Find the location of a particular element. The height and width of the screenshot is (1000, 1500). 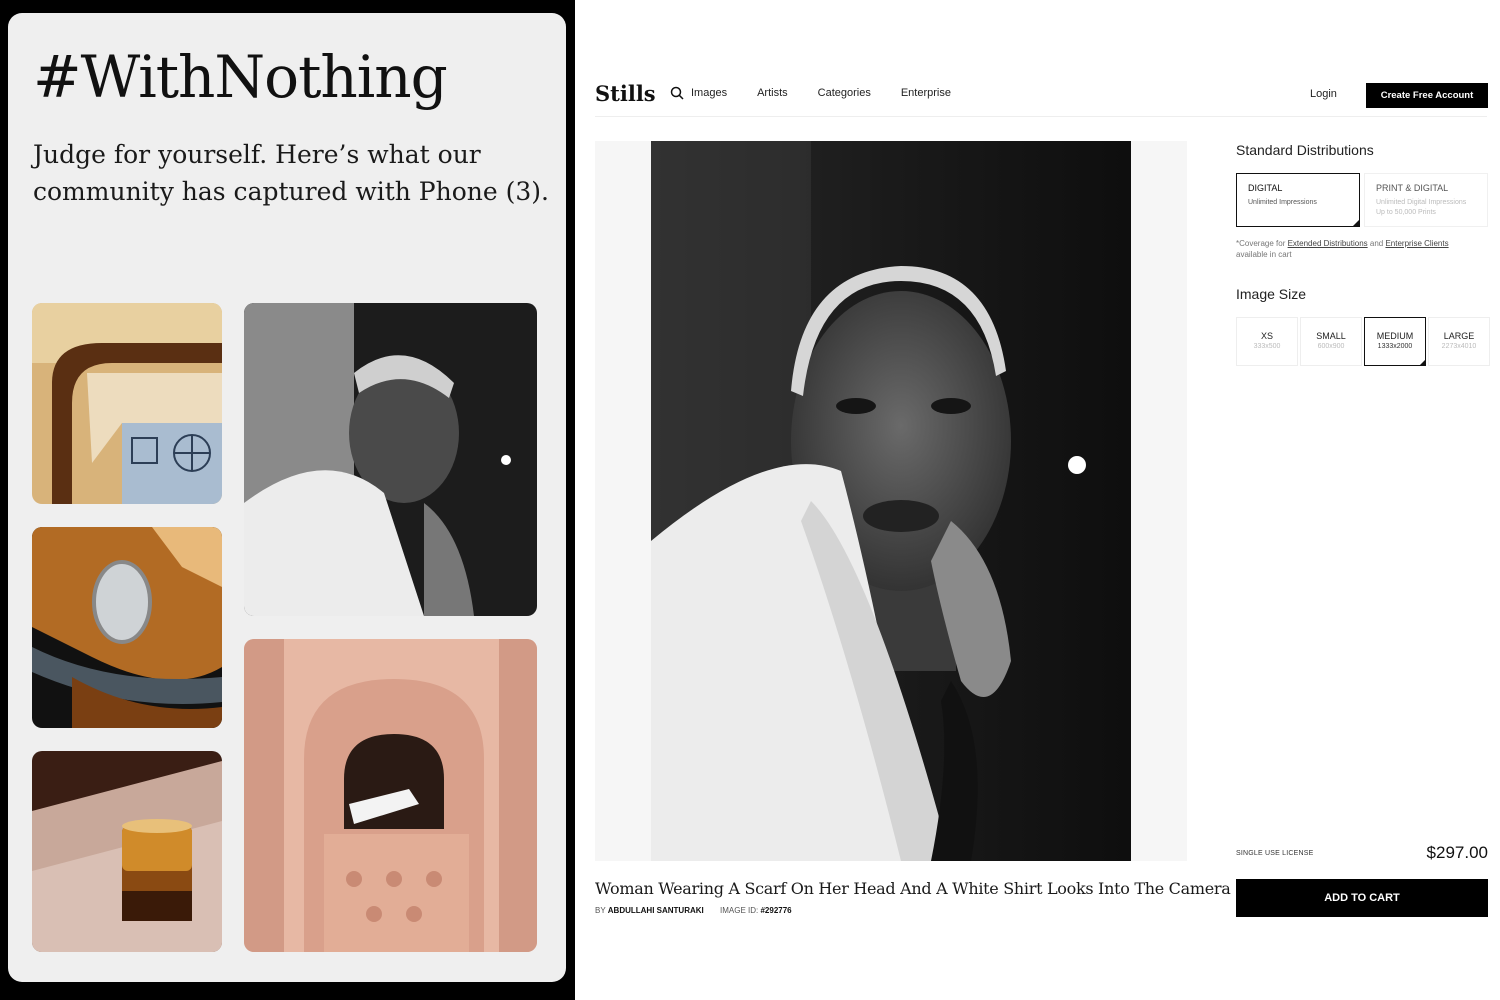

option-digital-name: DIGITAL is located at coordinates (1265, 188).